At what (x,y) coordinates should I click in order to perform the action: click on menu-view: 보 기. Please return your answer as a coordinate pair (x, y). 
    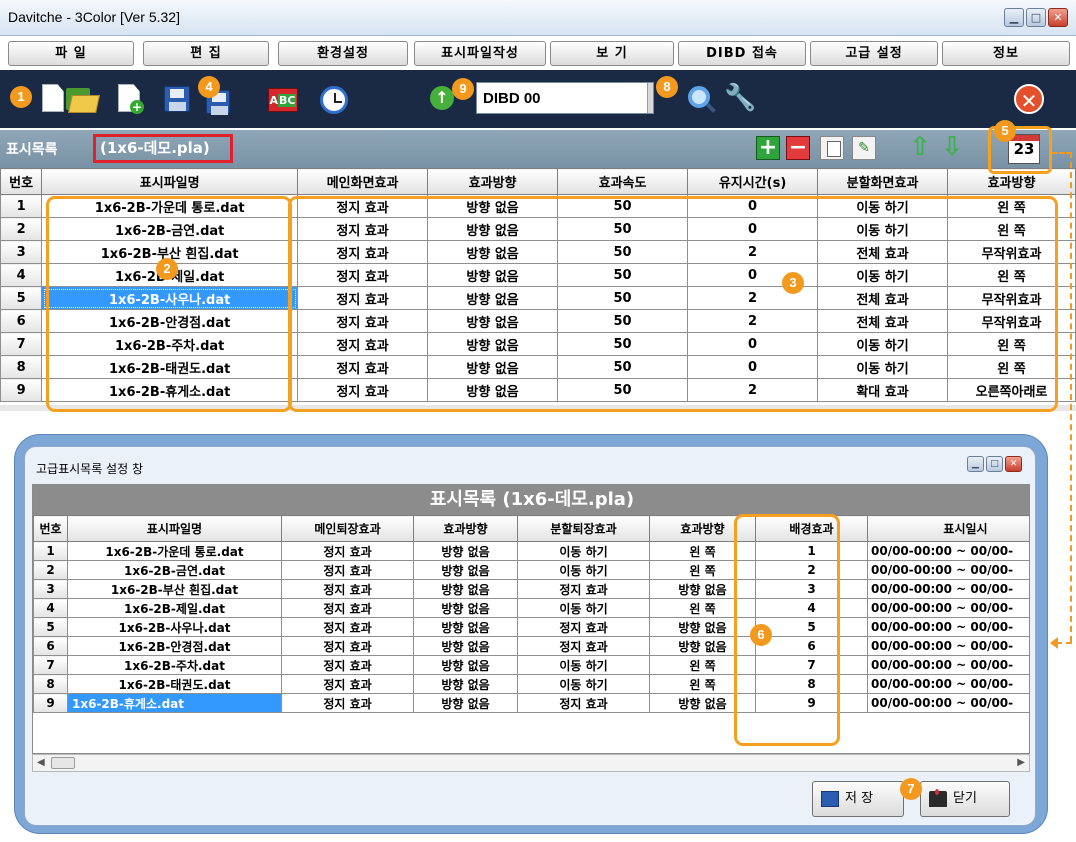
    Looking at the image, I should click on (612, 53).